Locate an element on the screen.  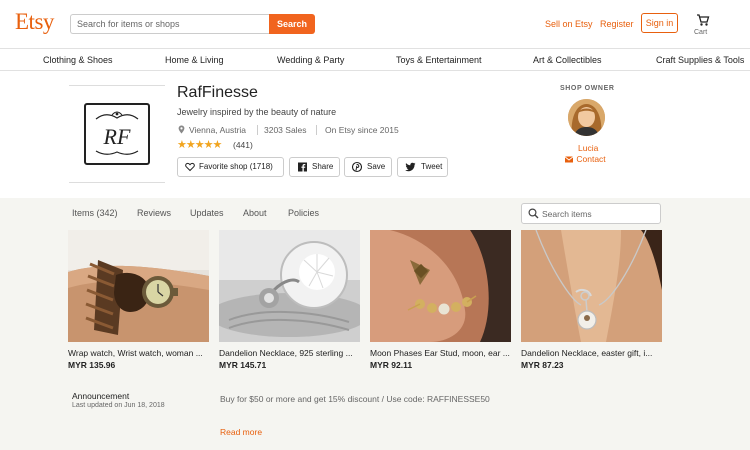
sign-in-button: Sign in is located at coordinates (659, 23).